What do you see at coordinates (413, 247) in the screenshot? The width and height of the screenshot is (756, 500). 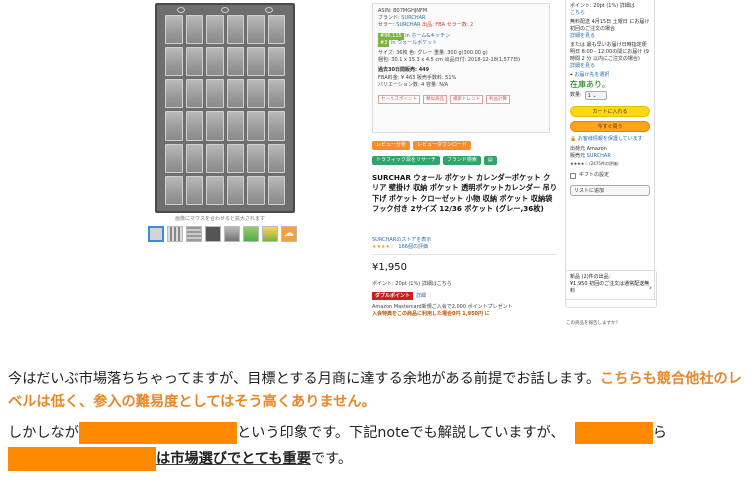 I see `ratings-count-link: 166個の評価` at bounding box center [413, 247].